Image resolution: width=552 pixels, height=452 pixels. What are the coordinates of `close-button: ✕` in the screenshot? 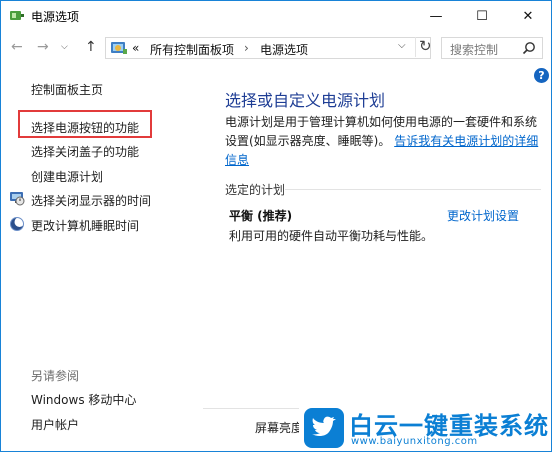 It's located at (528, 16).